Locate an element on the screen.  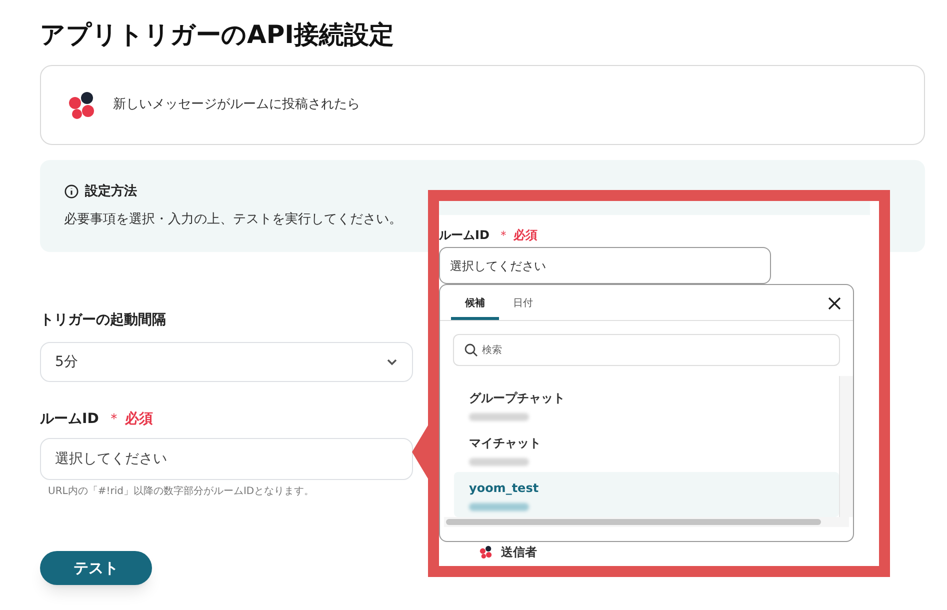
close-icon is located at coordinates (834, 303).